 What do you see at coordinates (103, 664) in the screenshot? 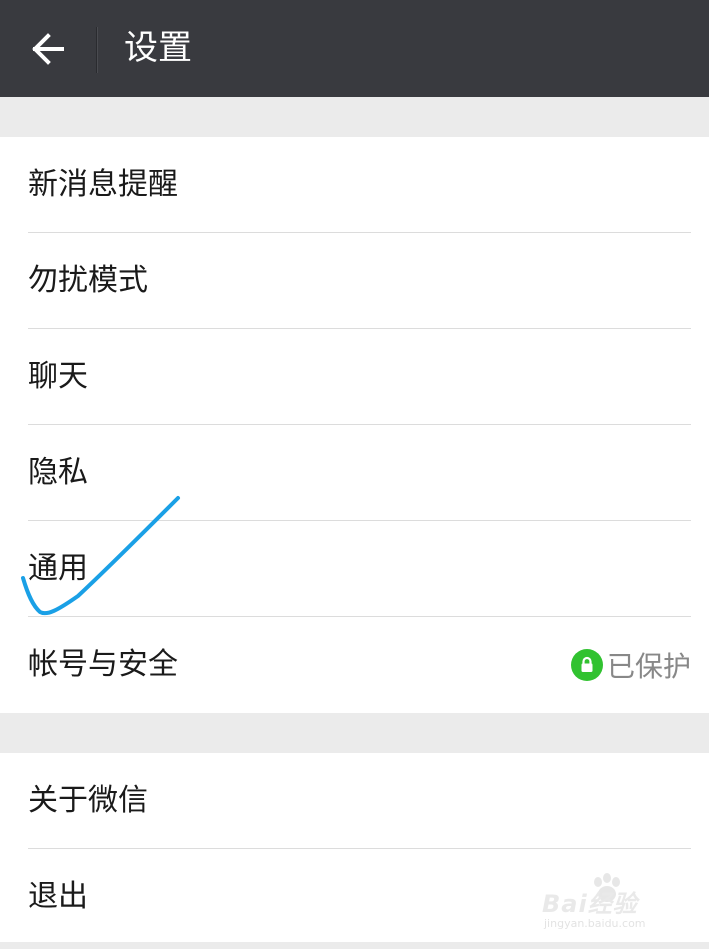
I see `settings-item-label: 帐号与安全` at bounding box center [103, 664].